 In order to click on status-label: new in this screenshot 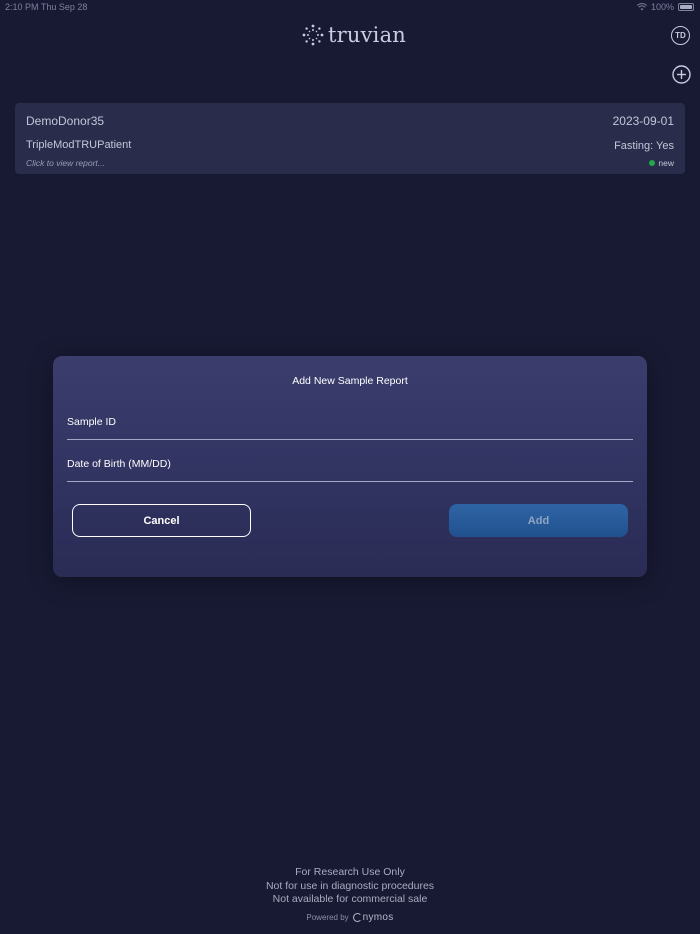, I will do `click(666, 163)`.